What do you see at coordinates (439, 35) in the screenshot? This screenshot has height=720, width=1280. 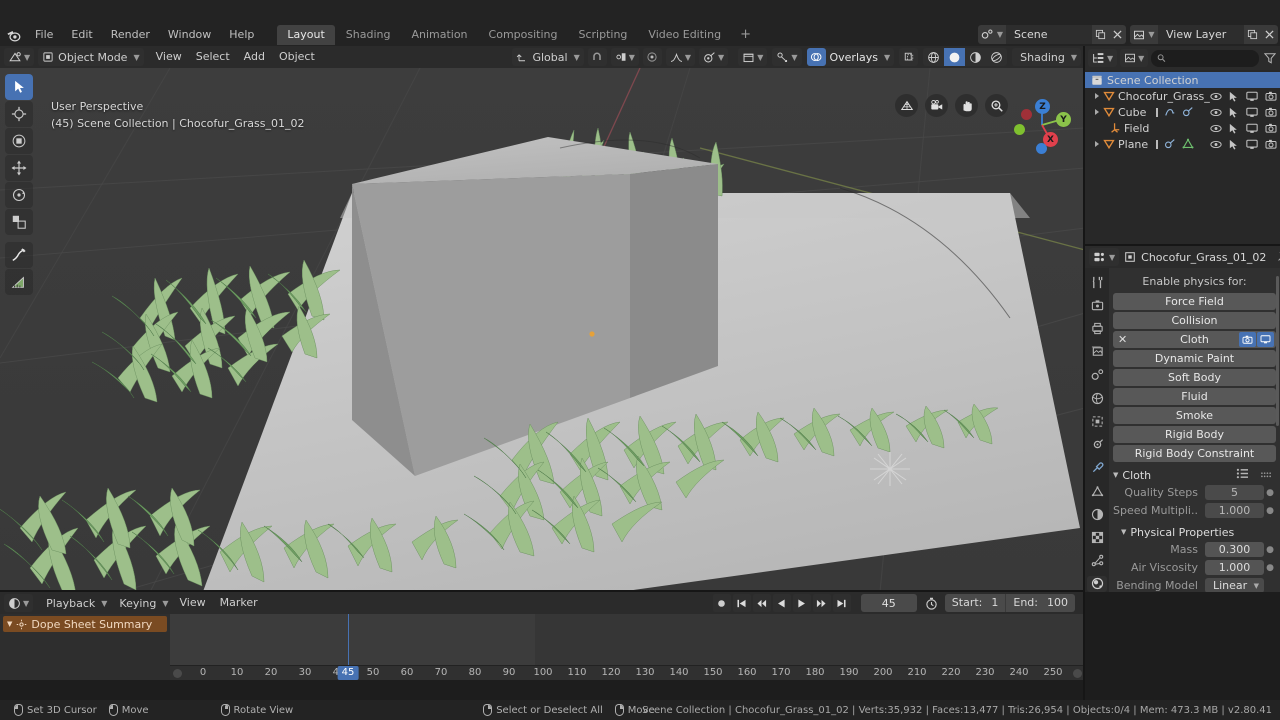 I see `workspace-tab-animation: Animation` at bounding box center [439, 35].